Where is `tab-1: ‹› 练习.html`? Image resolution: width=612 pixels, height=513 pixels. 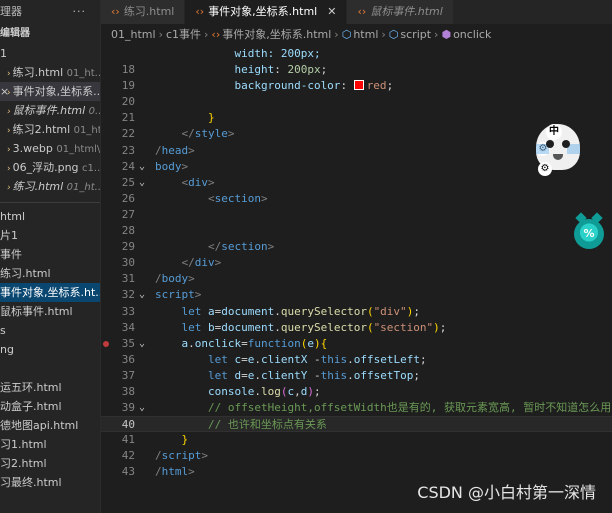 tab-1: ‹› 练习.html is located at coordinates (143, 12).